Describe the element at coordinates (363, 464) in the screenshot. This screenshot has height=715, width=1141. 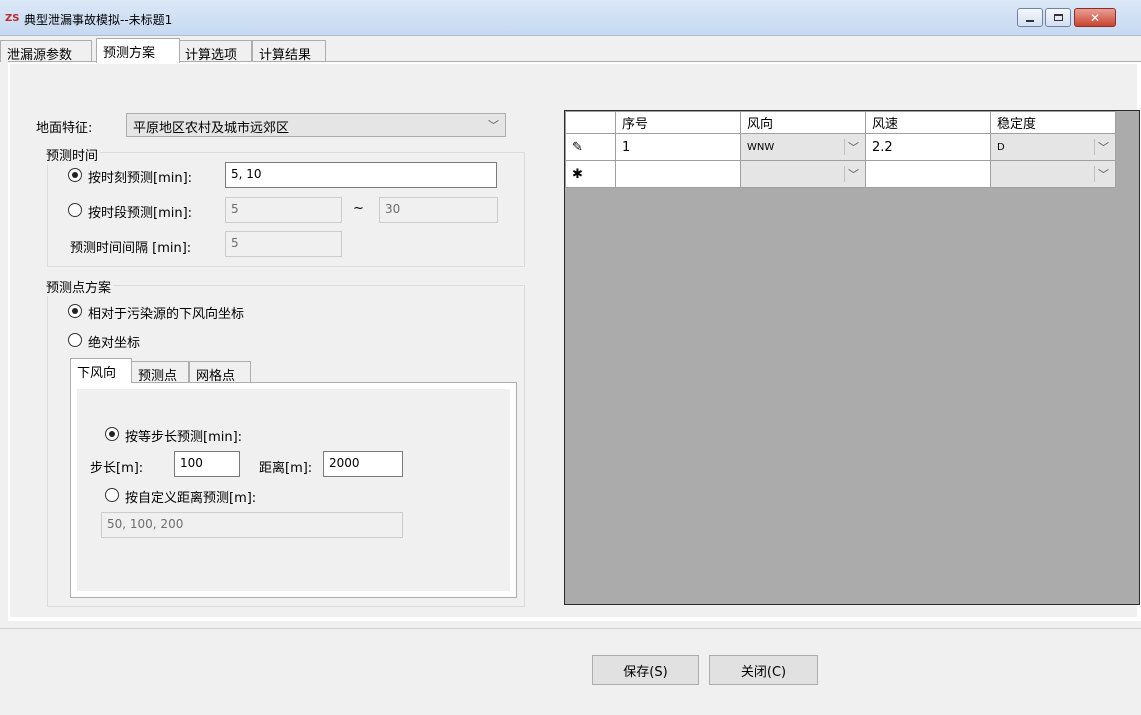
I see `distance-input: 2000` at that location.